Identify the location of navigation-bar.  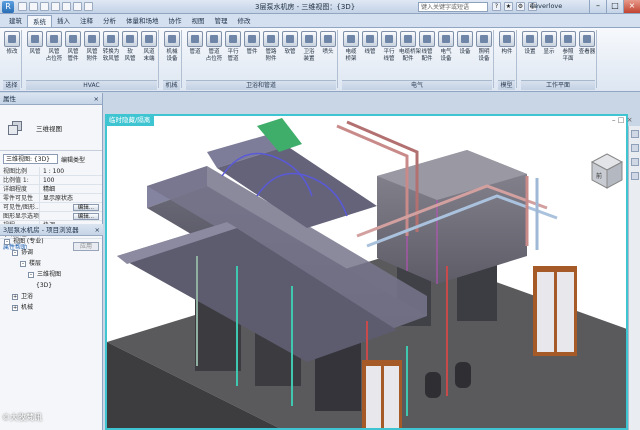
(634, 278).